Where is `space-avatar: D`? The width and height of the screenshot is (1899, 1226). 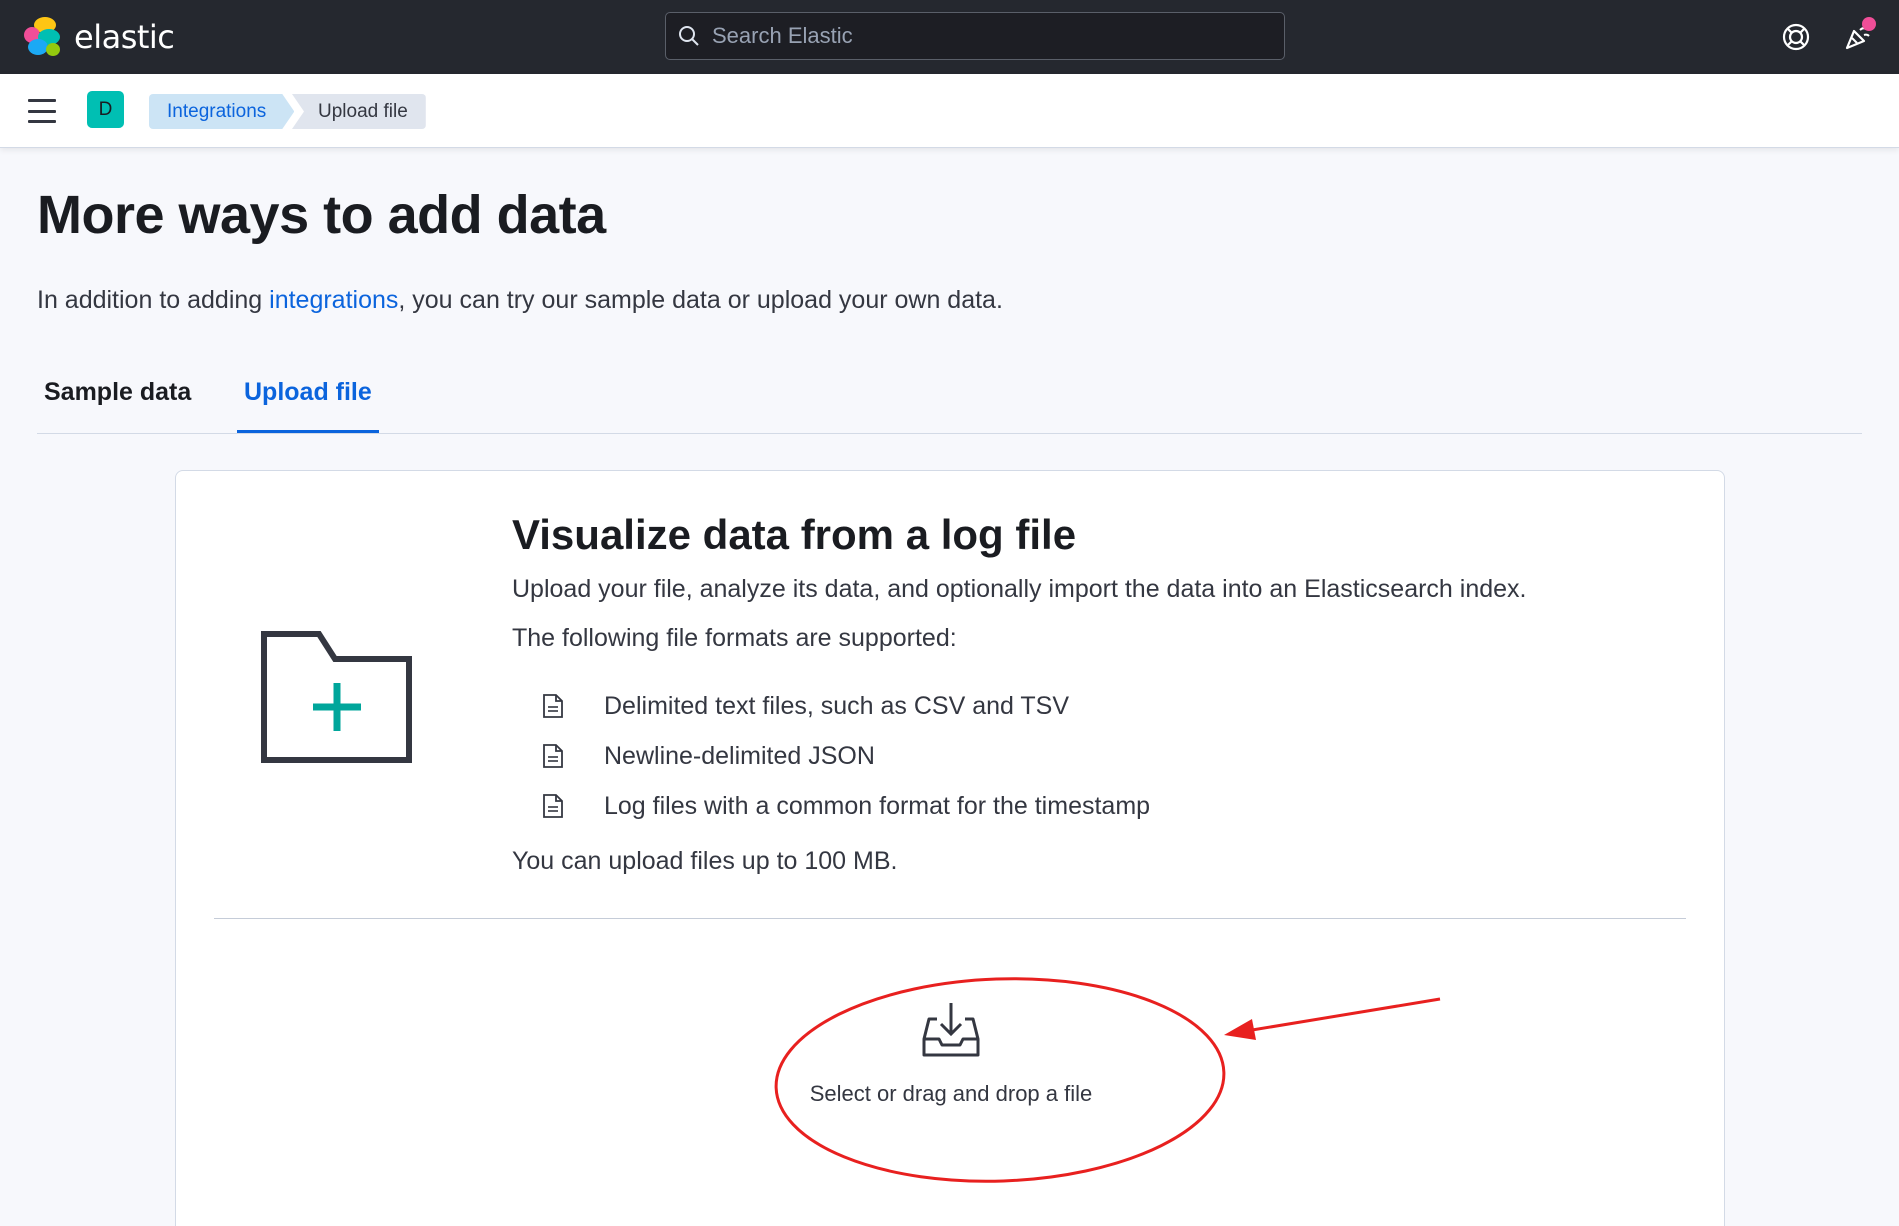 space-avatar: D is located at coordinates (105, 109).